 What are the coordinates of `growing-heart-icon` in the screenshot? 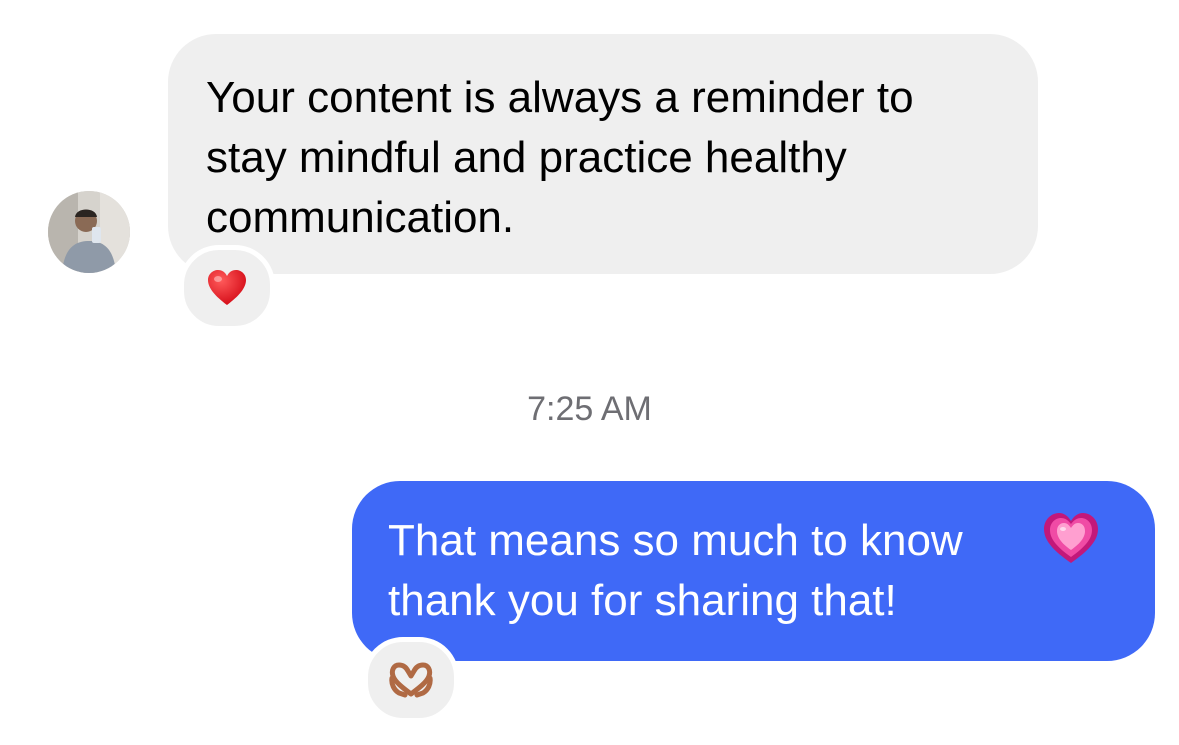 It's located at (1071, 546).